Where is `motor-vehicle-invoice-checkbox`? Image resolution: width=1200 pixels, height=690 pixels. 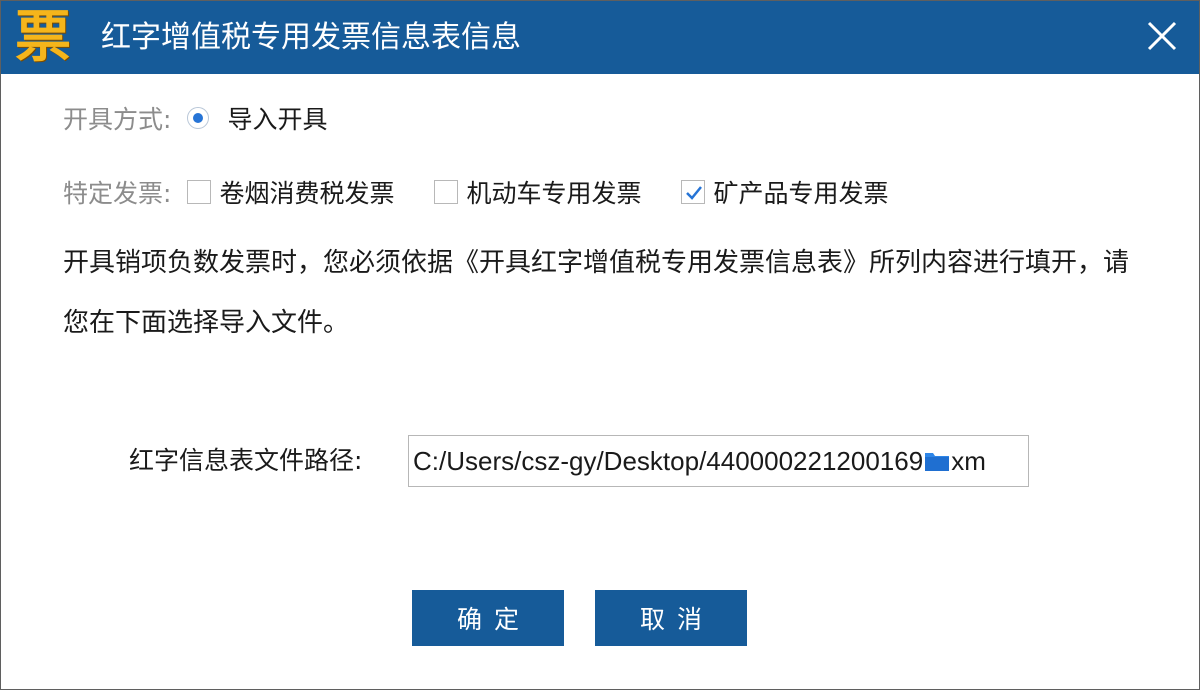
motor-vehicle-invoice-checkbox is located at coordinates (446, 192).